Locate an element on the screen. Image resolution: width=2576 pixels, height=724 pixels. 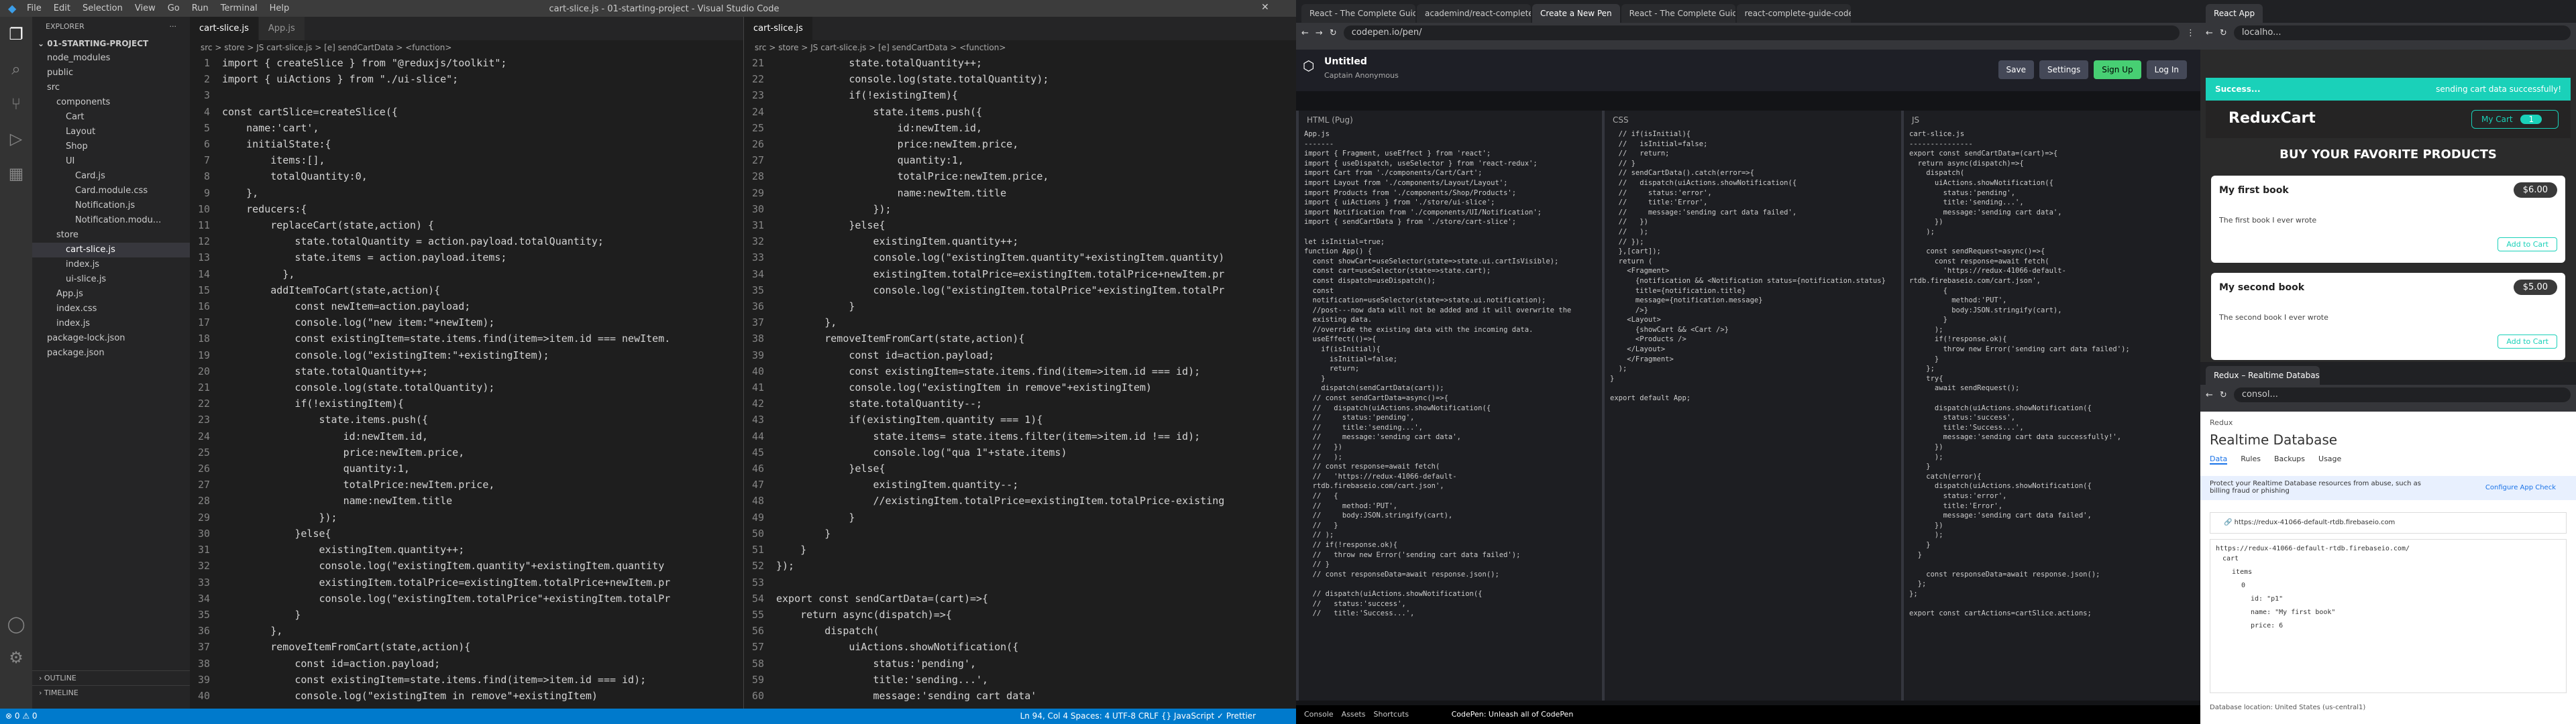
file-tree-item: cart-slice.js is located at coordinates (111, 250).